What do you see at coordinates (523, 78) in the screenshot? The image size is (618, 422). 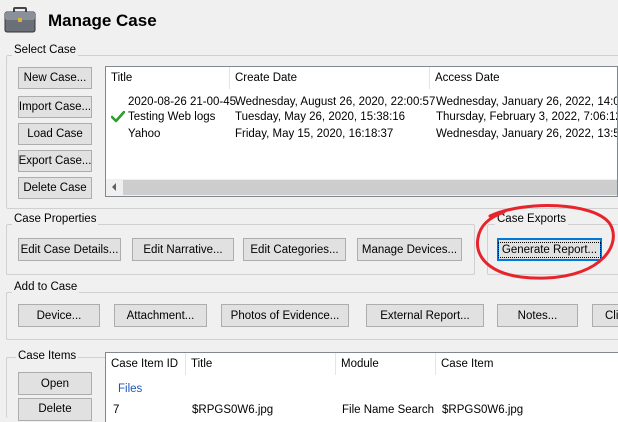 I see `column-header-access-date: Access Date` at bounding box center [523, 78].